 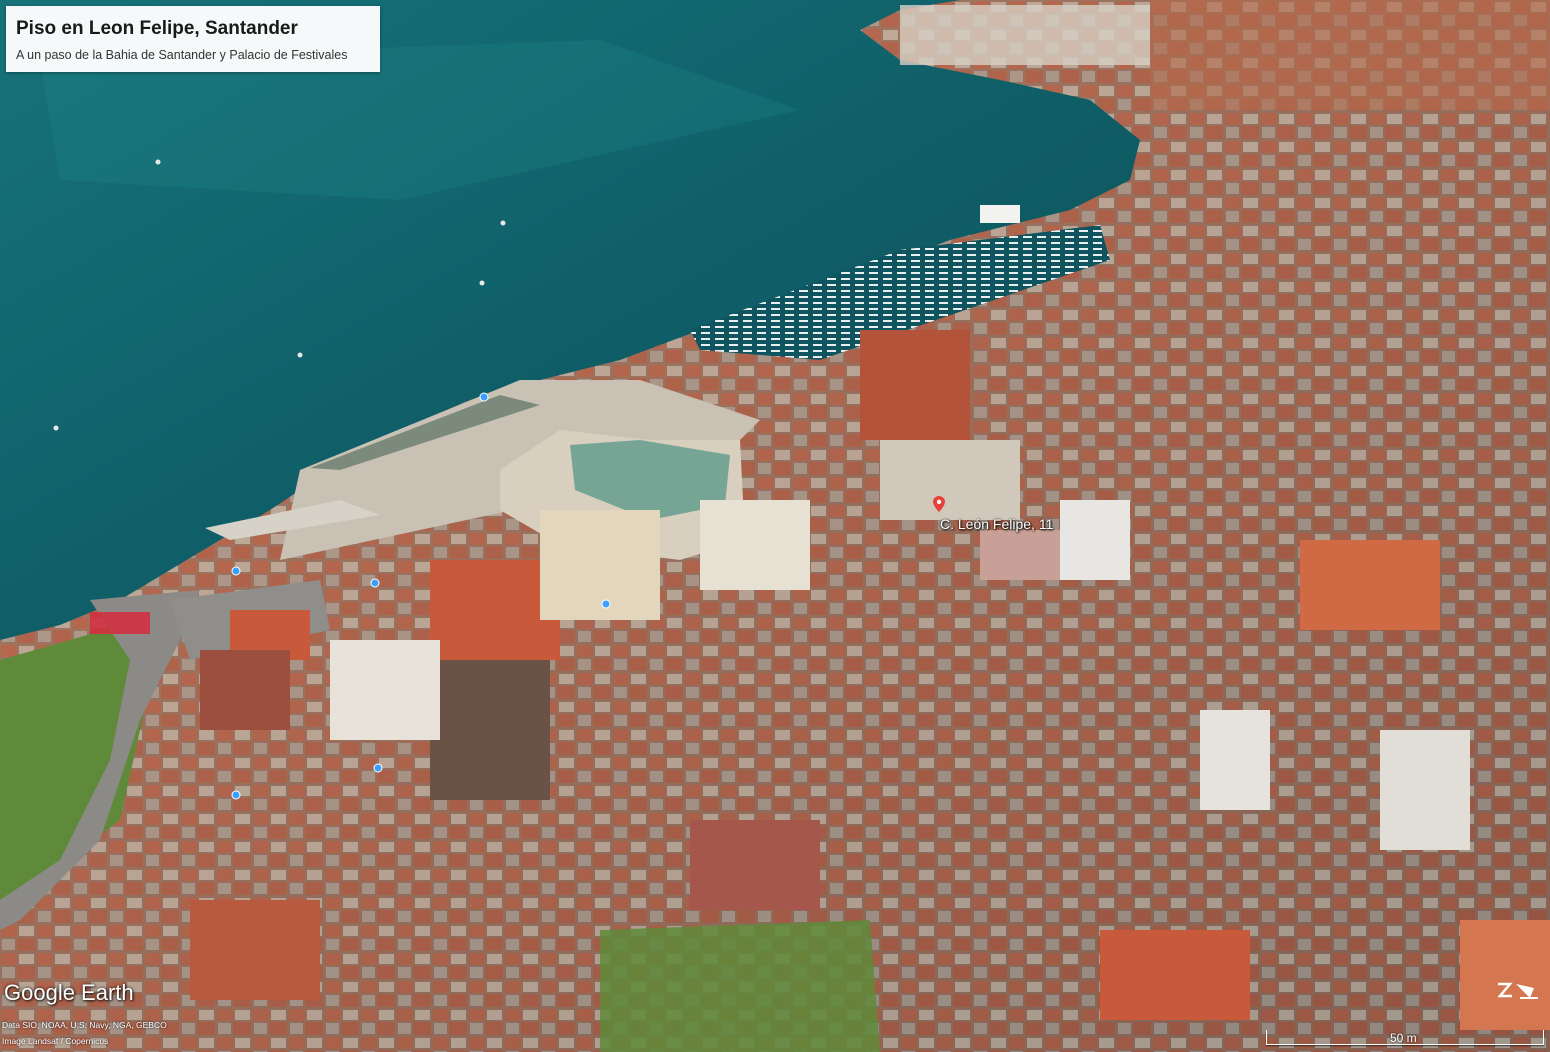 I want to click on placemark-label: C. León Felipe, 11, so click(x=996, y=524).